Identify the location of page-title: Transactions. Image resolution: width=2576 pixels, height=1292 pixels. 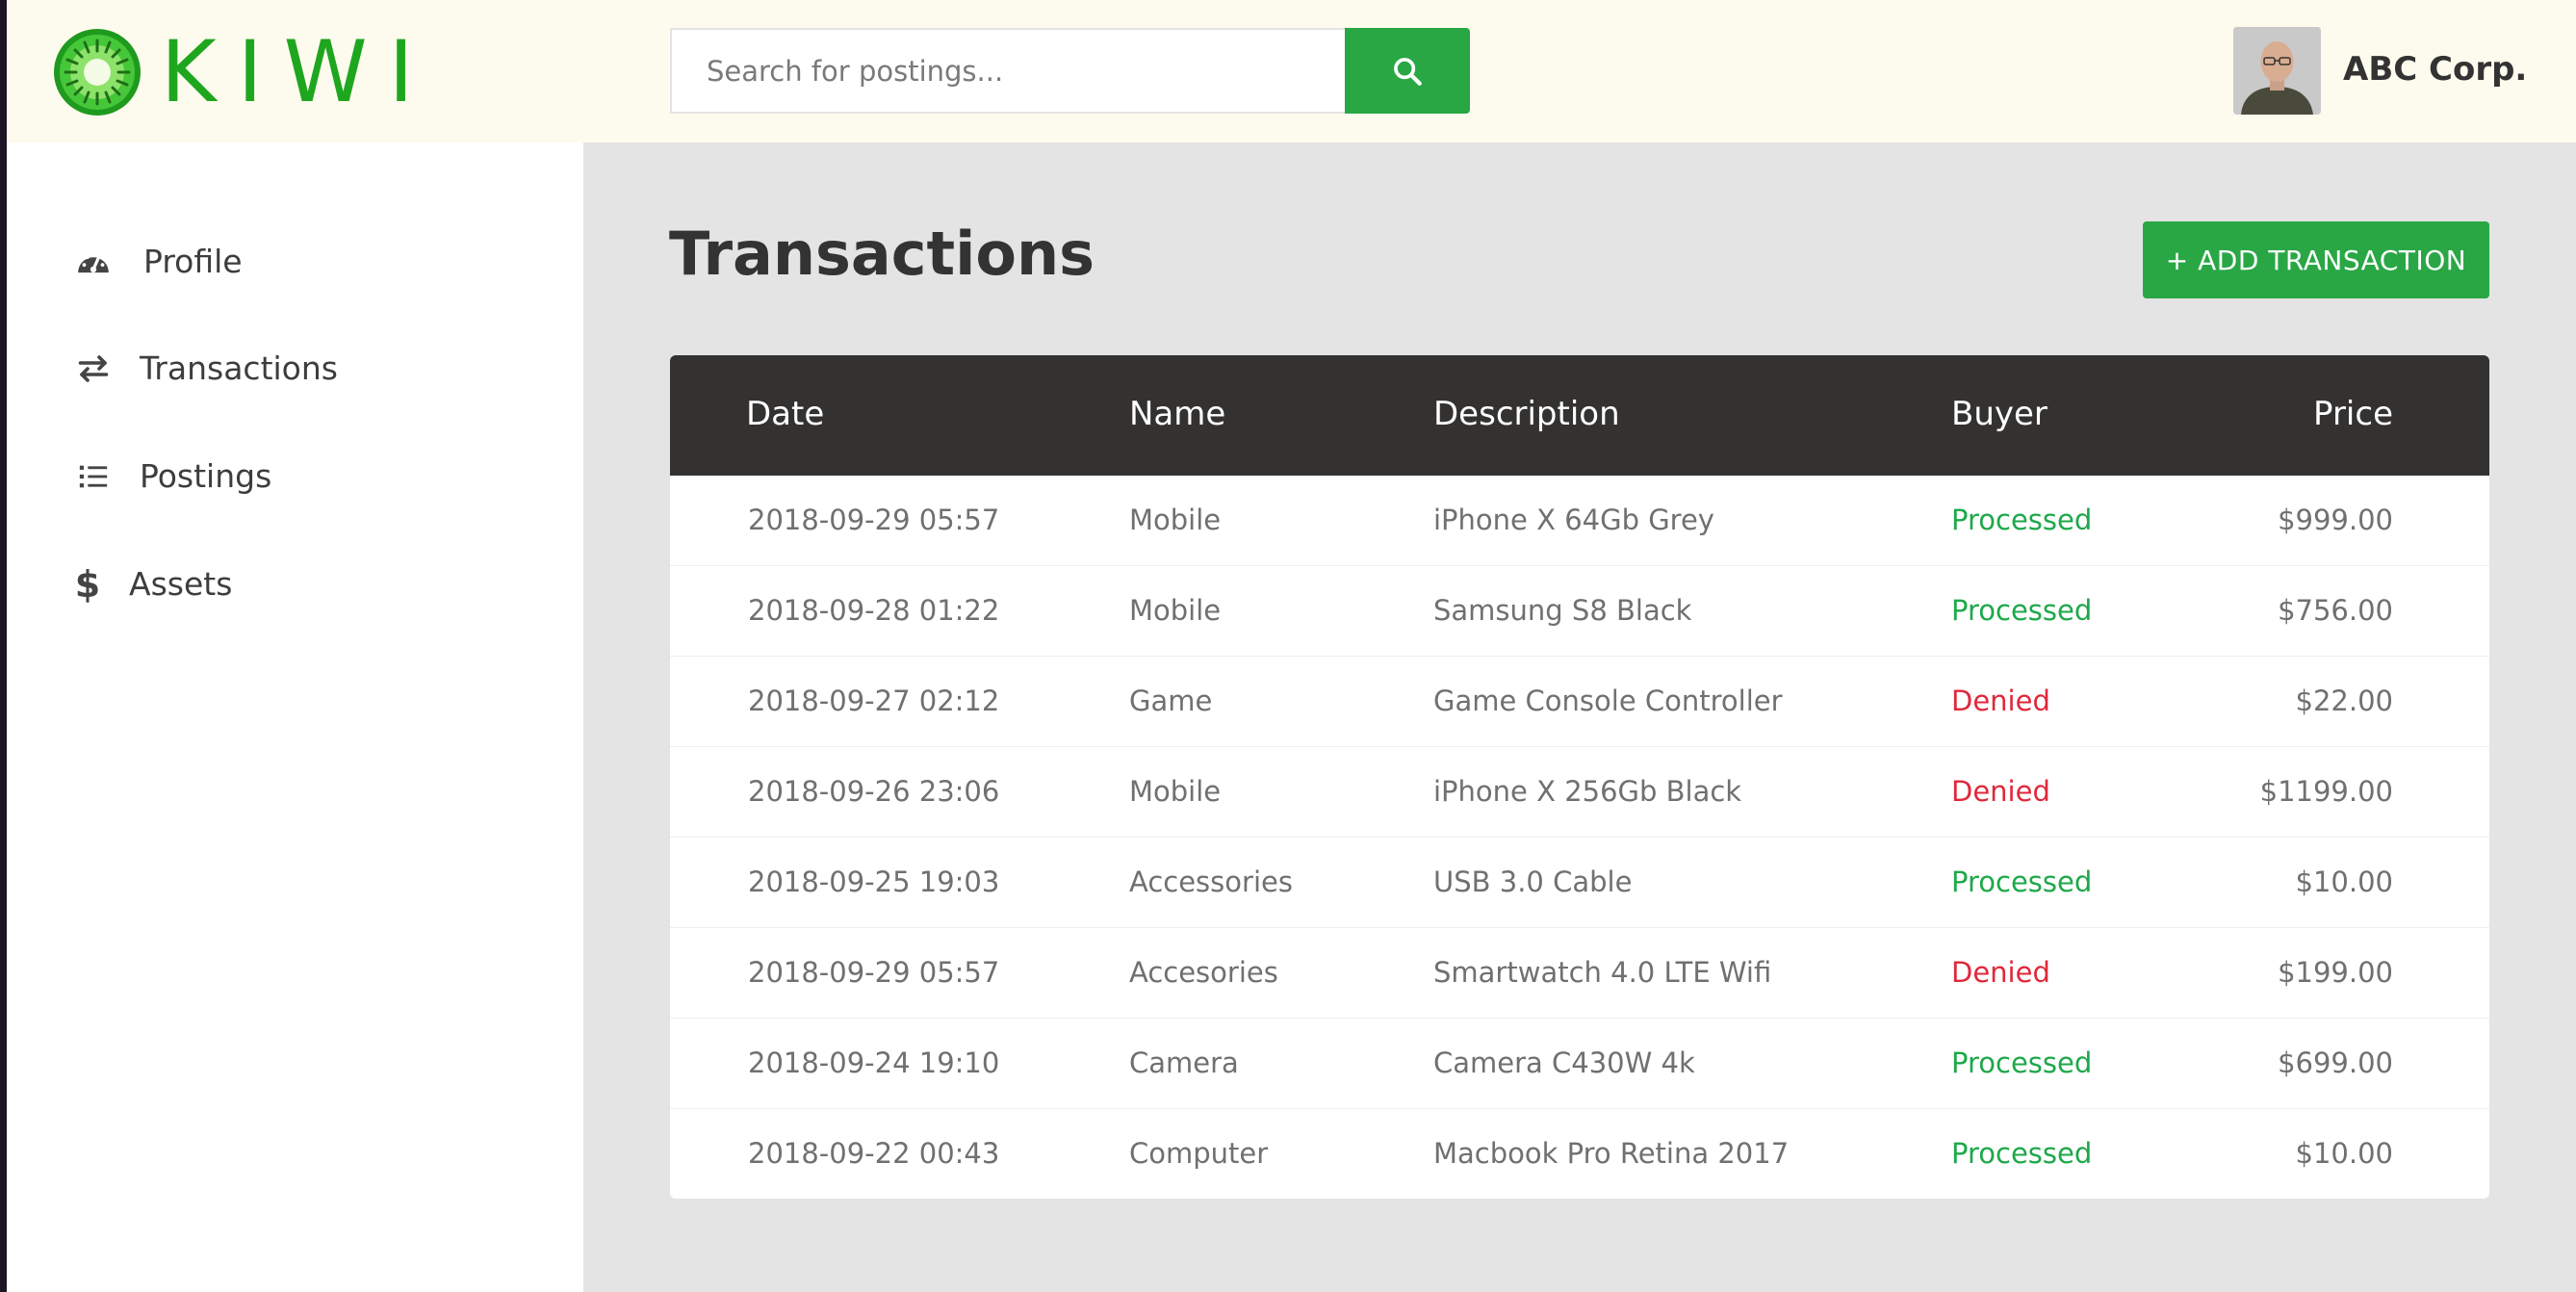
(882, 254).